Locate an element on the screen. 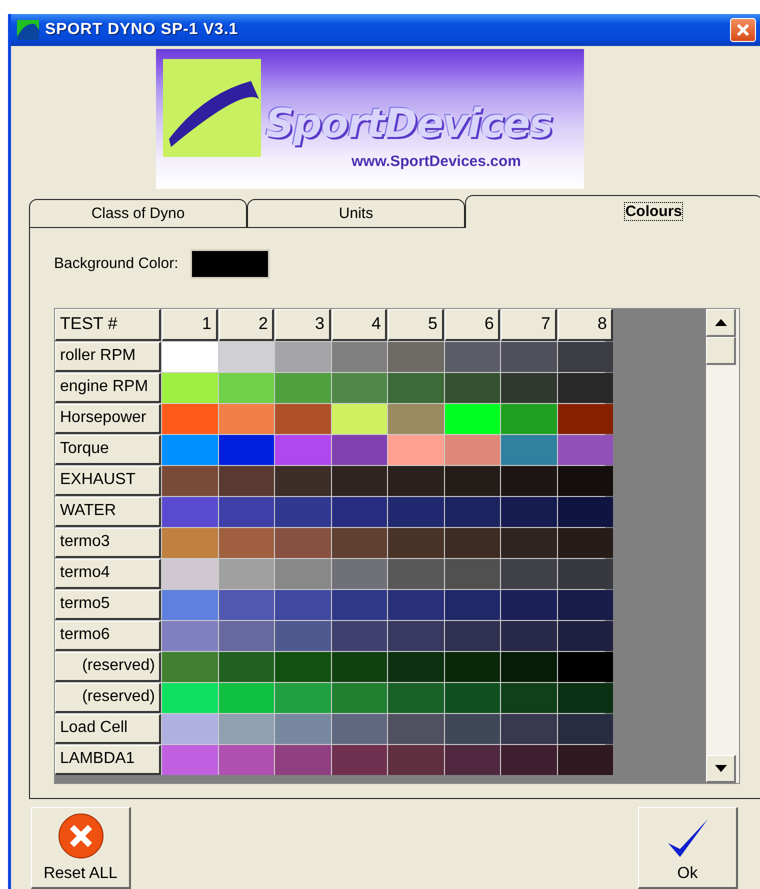 The image size is (760, 889). close-button is located at coordinates (743, 30).